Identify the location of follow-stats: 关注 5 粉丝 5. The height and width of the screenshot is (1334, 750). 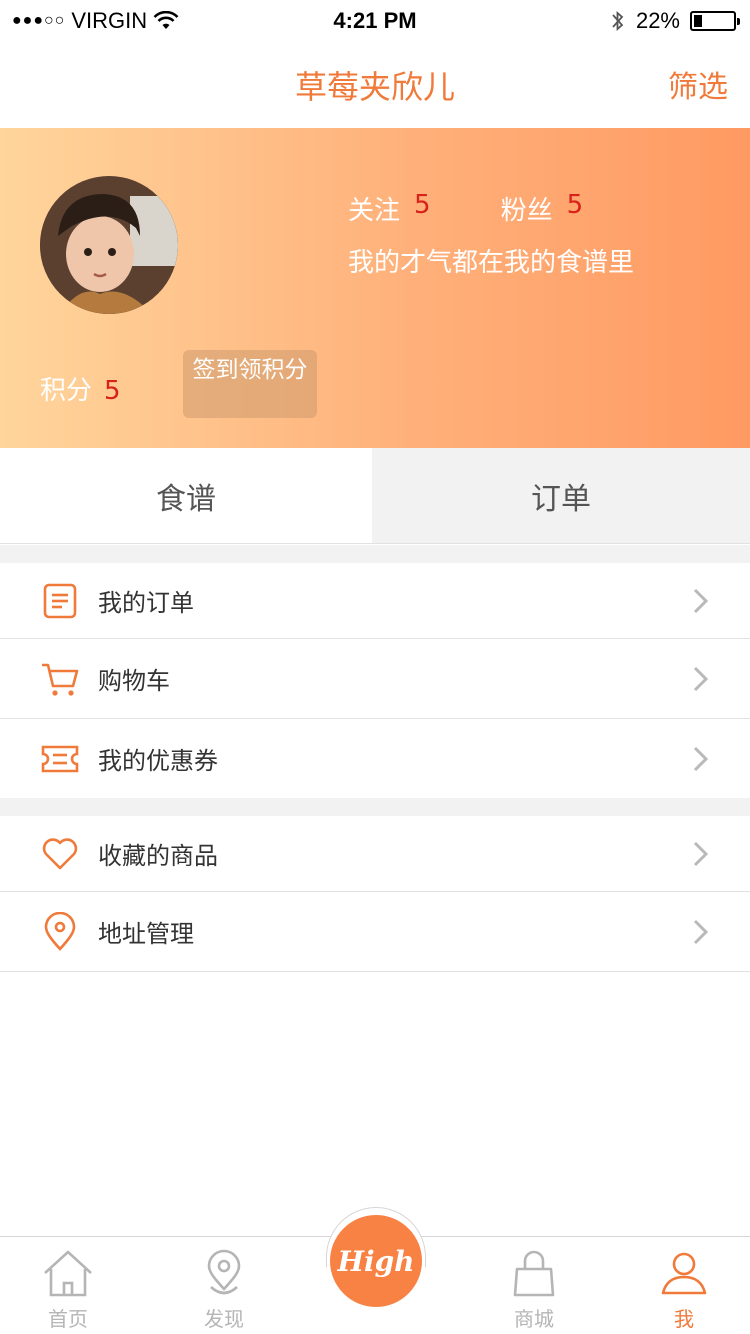
(465, 208).